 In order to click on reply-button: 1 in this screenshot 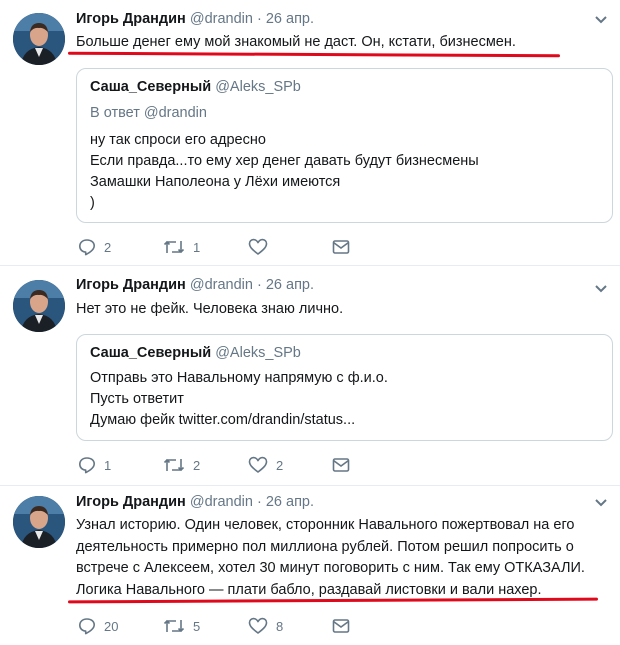, I will do `click(94, 465)`.